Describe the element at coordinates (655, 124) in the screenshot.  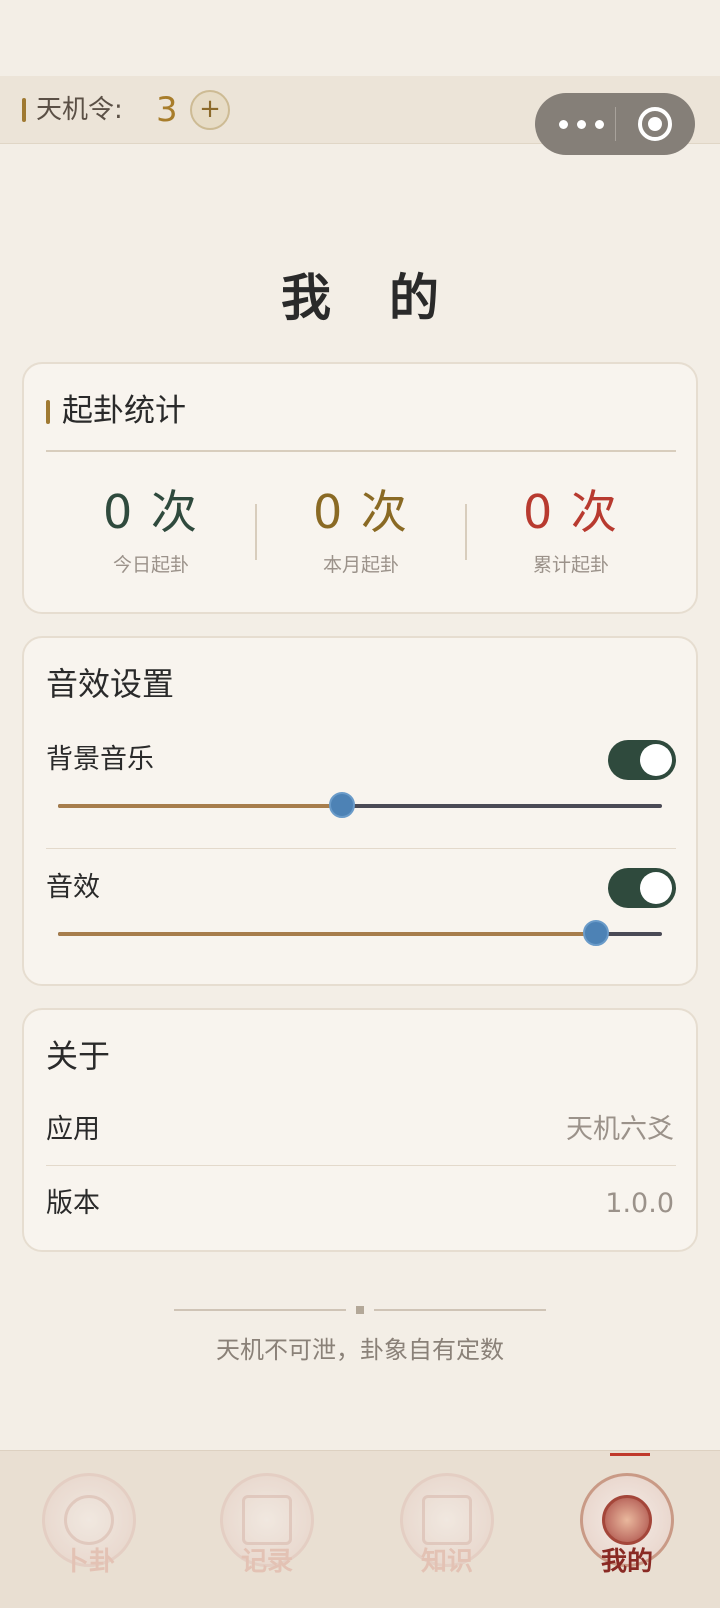
I see `close-miniprogram-icon` at that location.